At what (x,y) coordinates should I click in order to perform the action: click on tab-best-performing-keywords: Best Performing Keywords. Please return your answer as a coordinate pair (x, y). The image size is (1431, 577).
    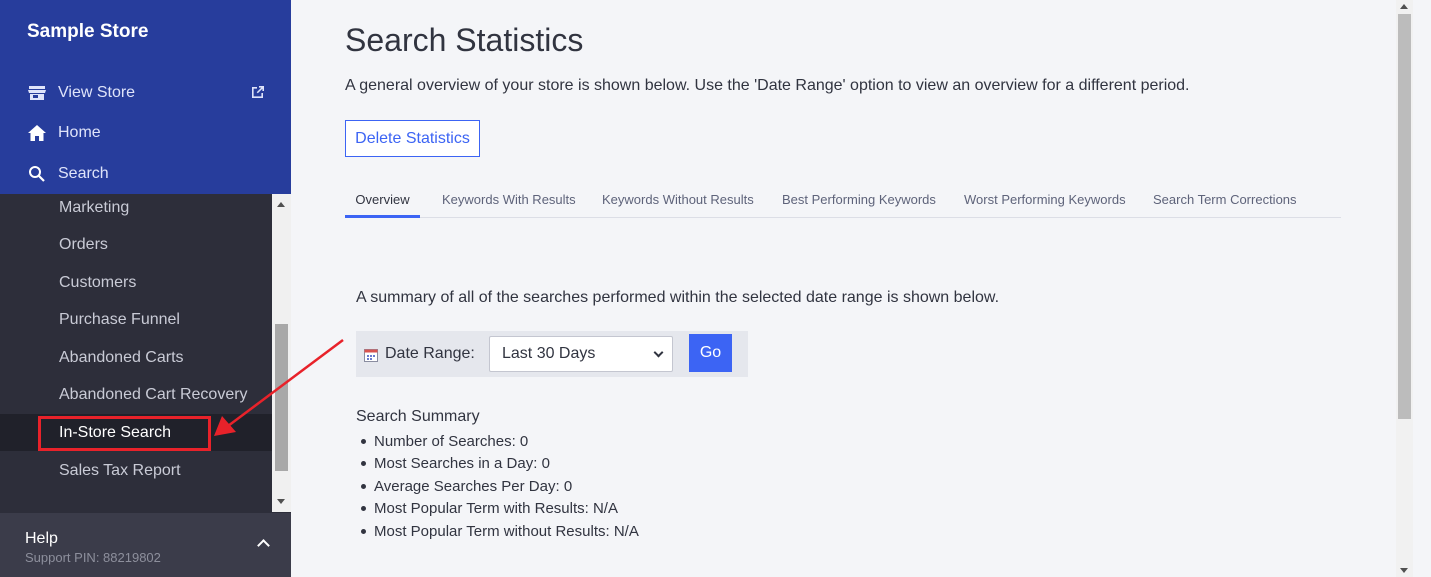
    Looking at the image, I should click on (859, 201).